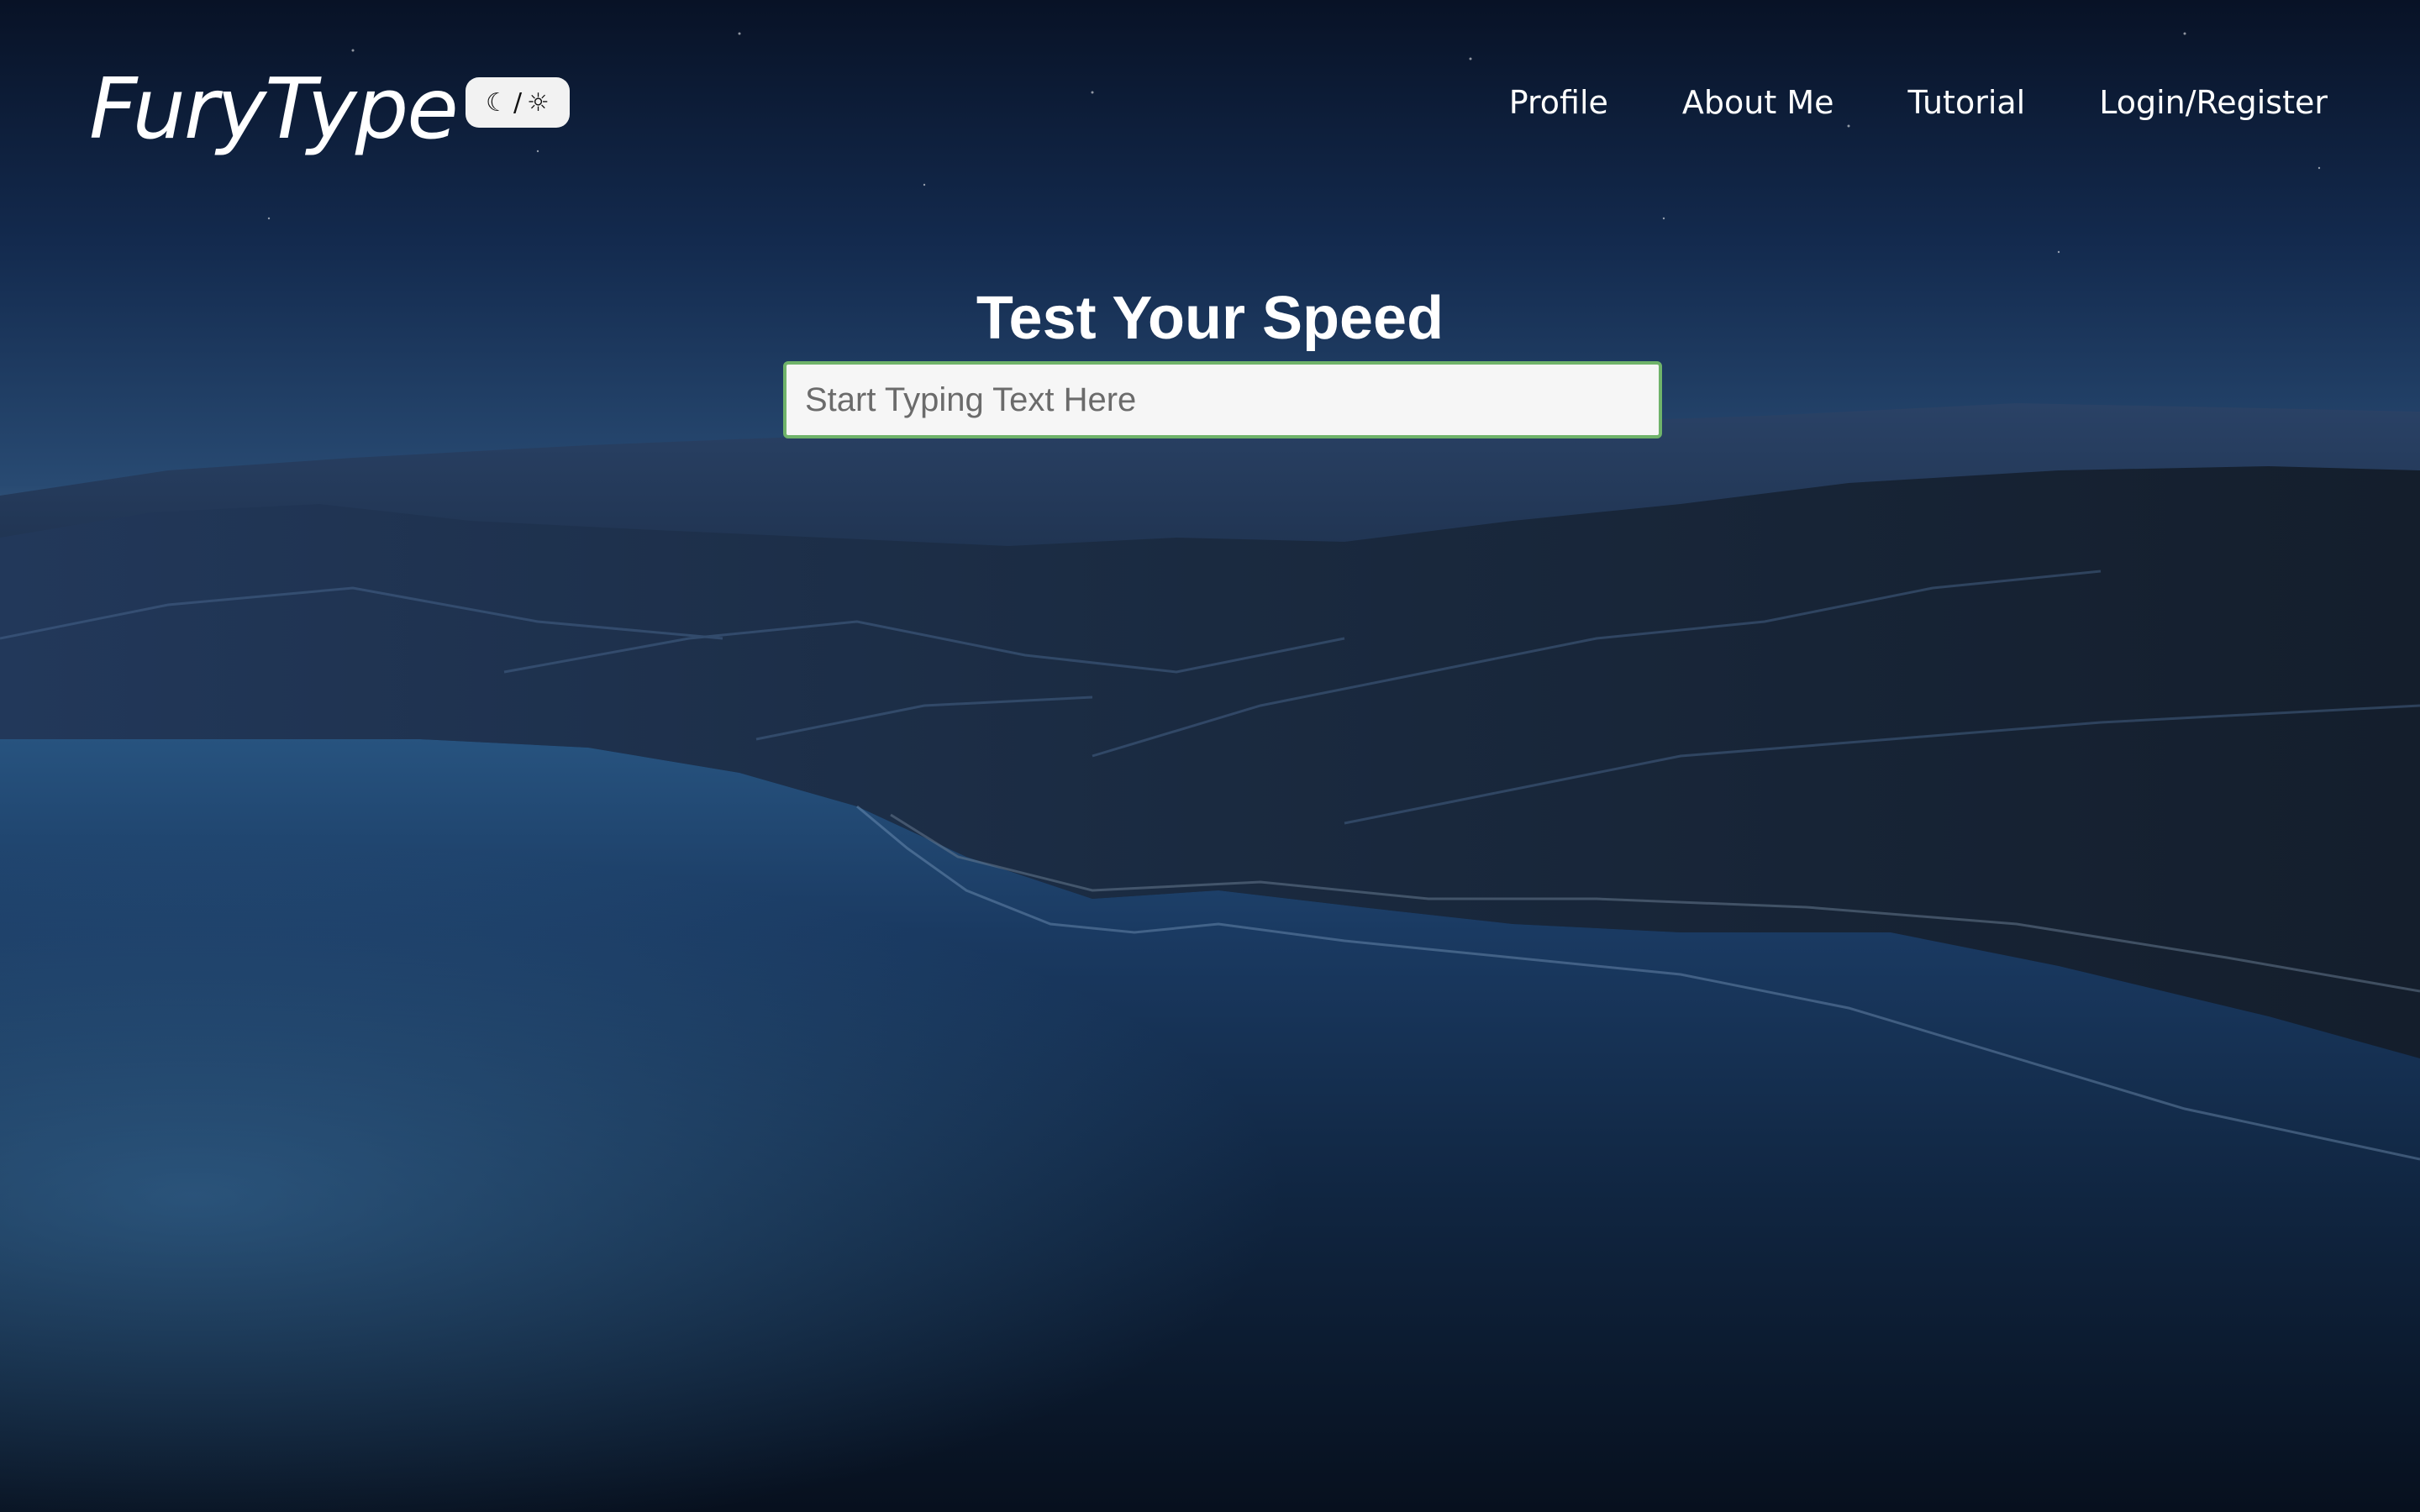  Describe the element at coordinates (1559, 102) in the screenshot. I see `nav-profile-link: Profile` at that location.